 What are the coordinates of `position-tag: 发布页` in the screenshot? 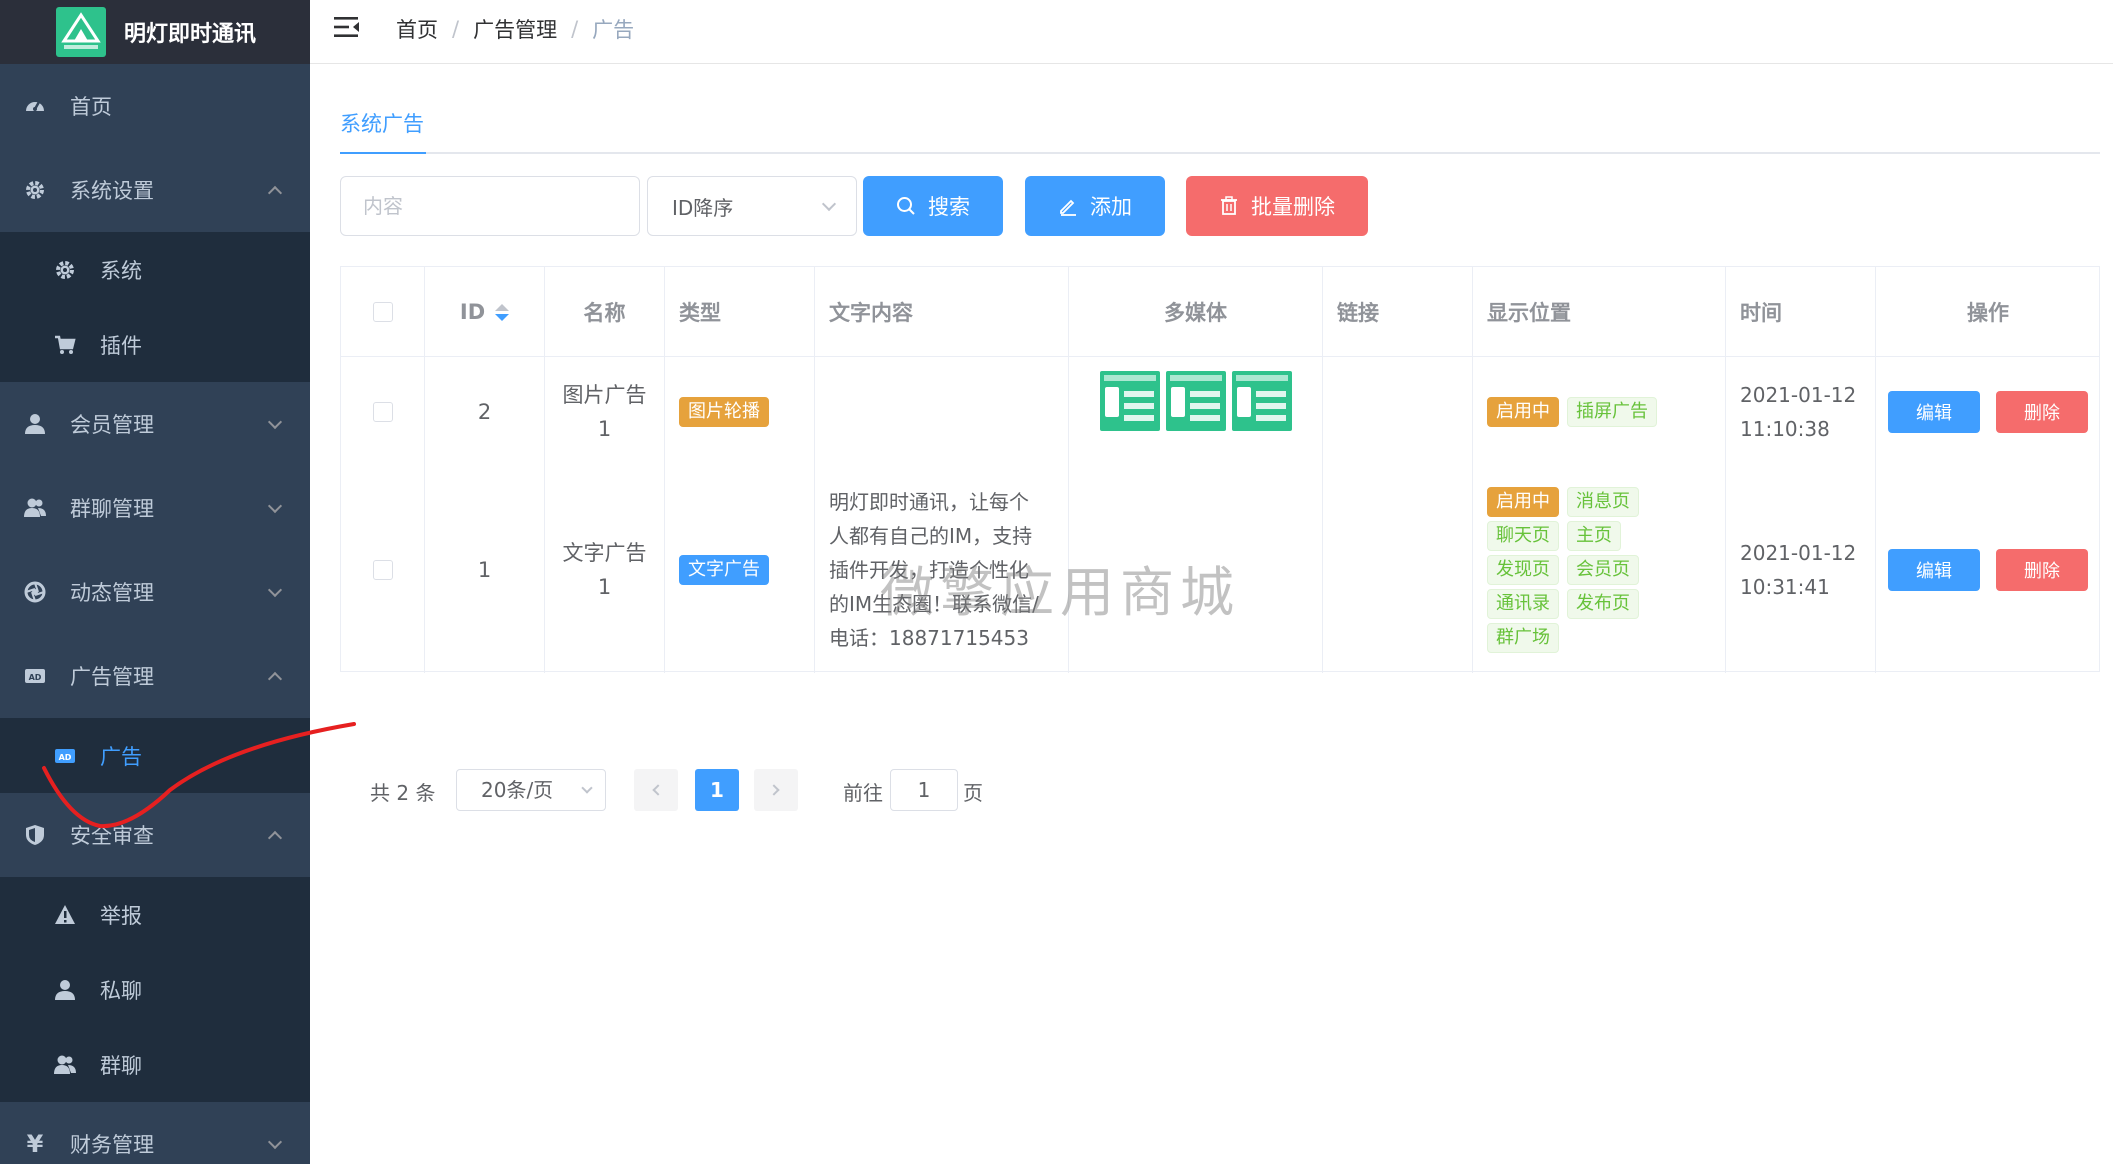 It's located at (1603, 604).